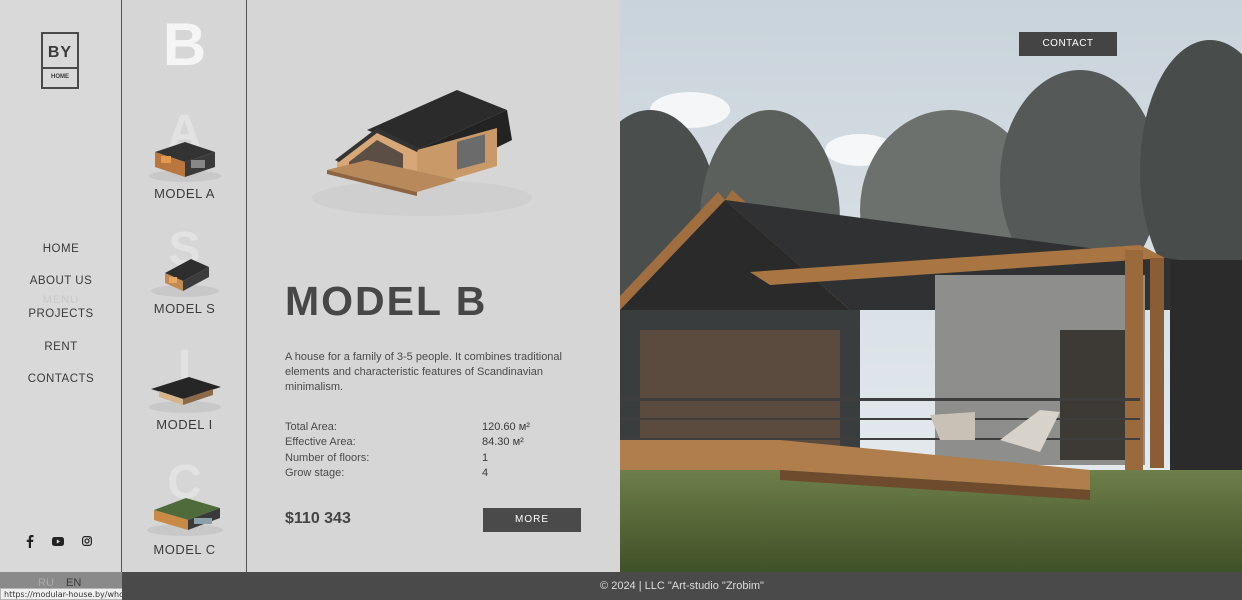  Describe the element at coordinates (435, 474) in the screenshot. I see `spec-grow-stage: Grow stage: 4` at that location.